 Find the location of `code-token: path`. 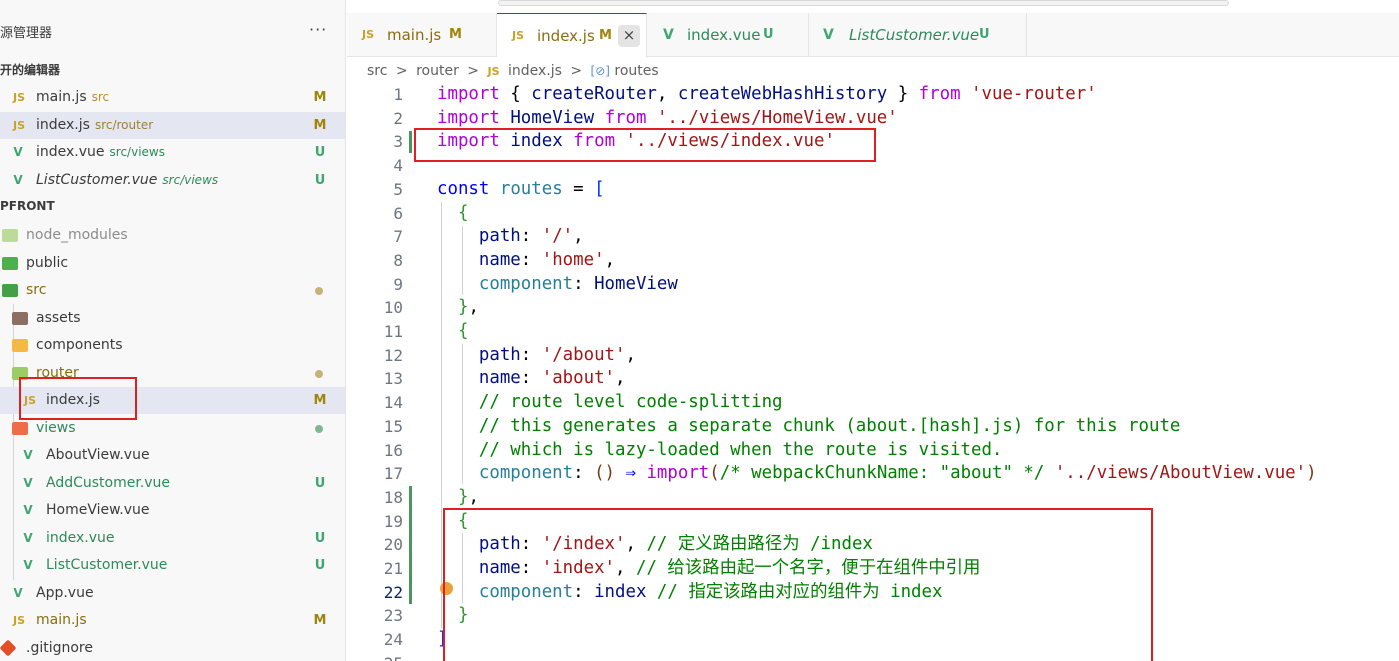

code-token: path is located at coordinates (499, 354).